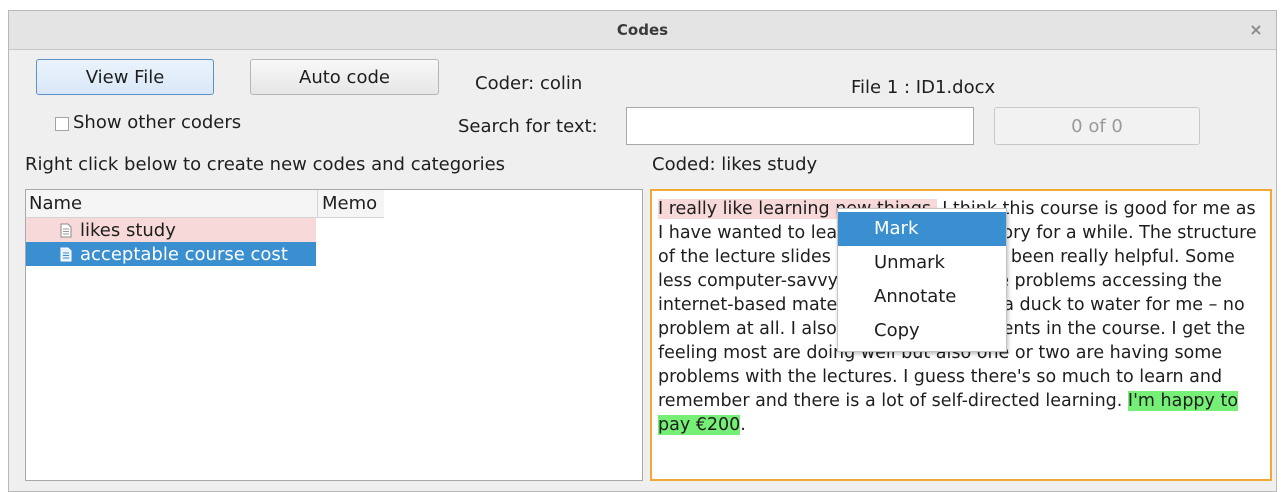 The width and height of the screenshot is (1287, 492). Describe the element at coordinates (125, 77) in the screenshot. I see `view-file-button: View File` at that location.